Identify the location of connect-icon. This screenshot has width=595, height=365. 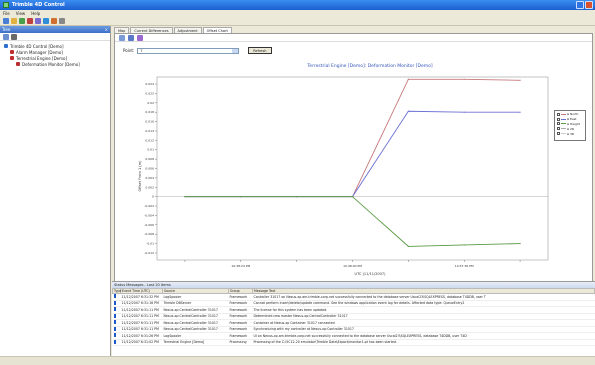
(46, 21).